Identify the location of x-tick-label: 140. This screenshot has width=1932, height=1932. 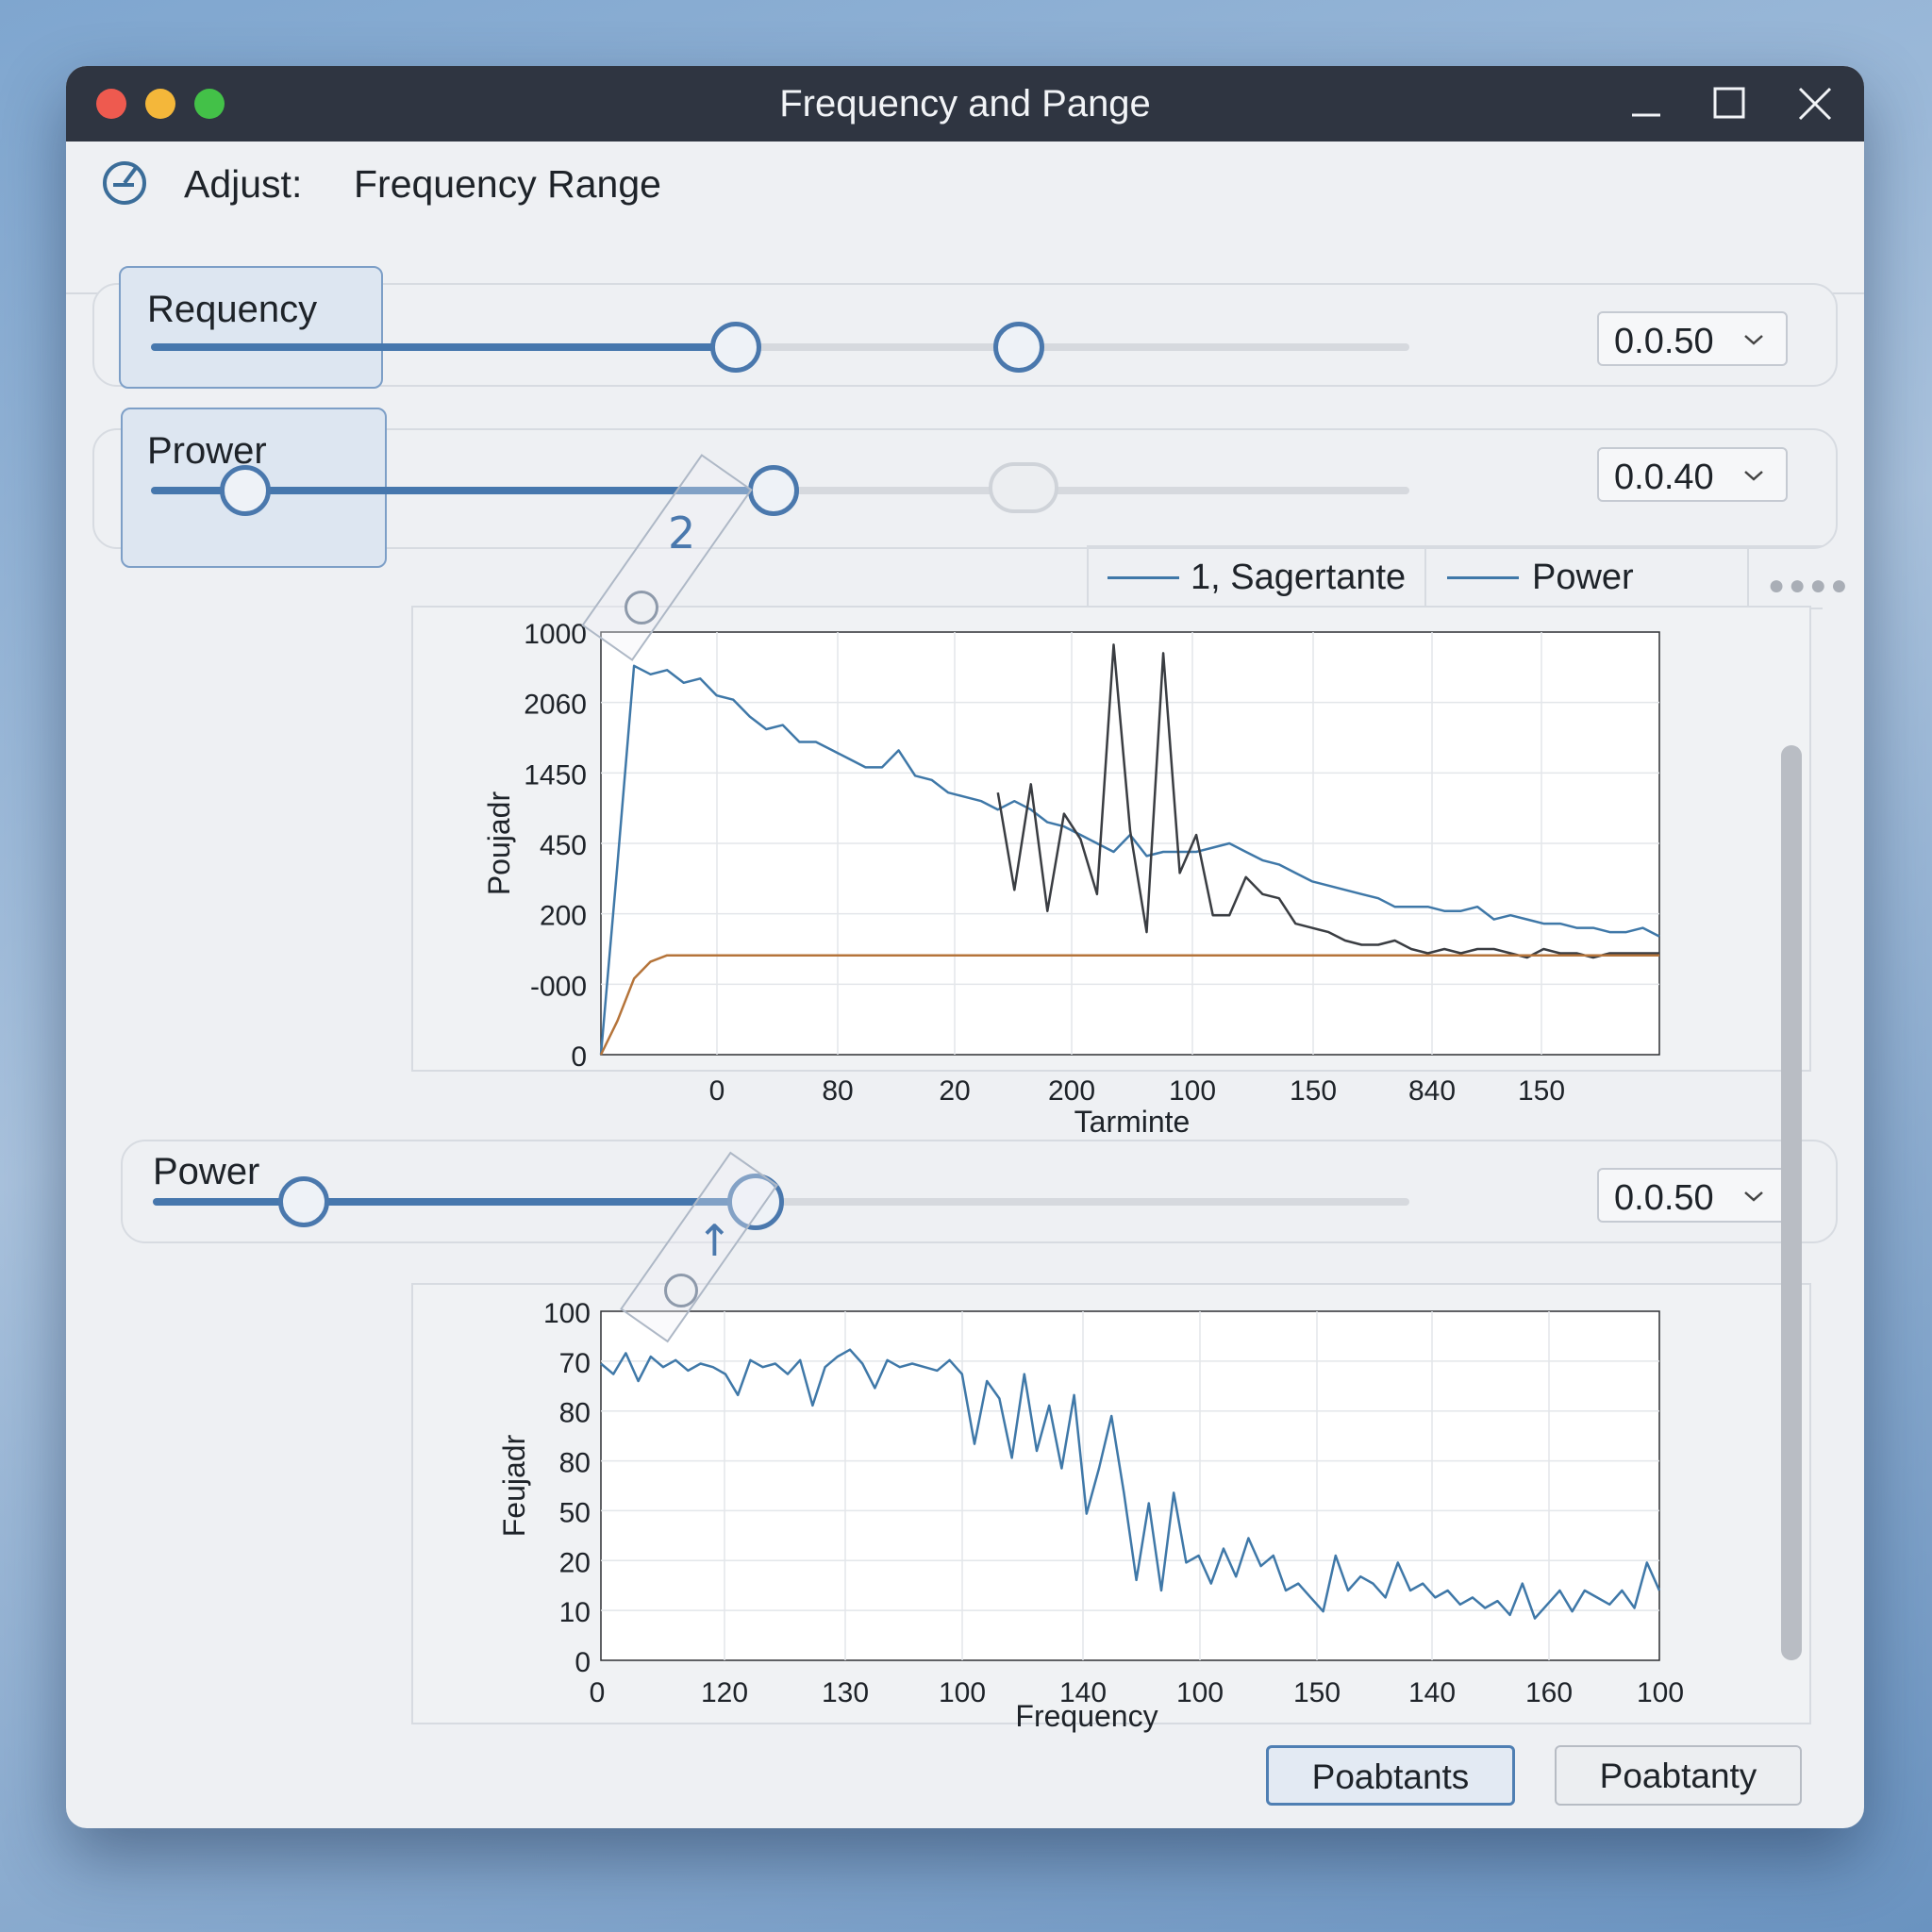
(1432, 1692).